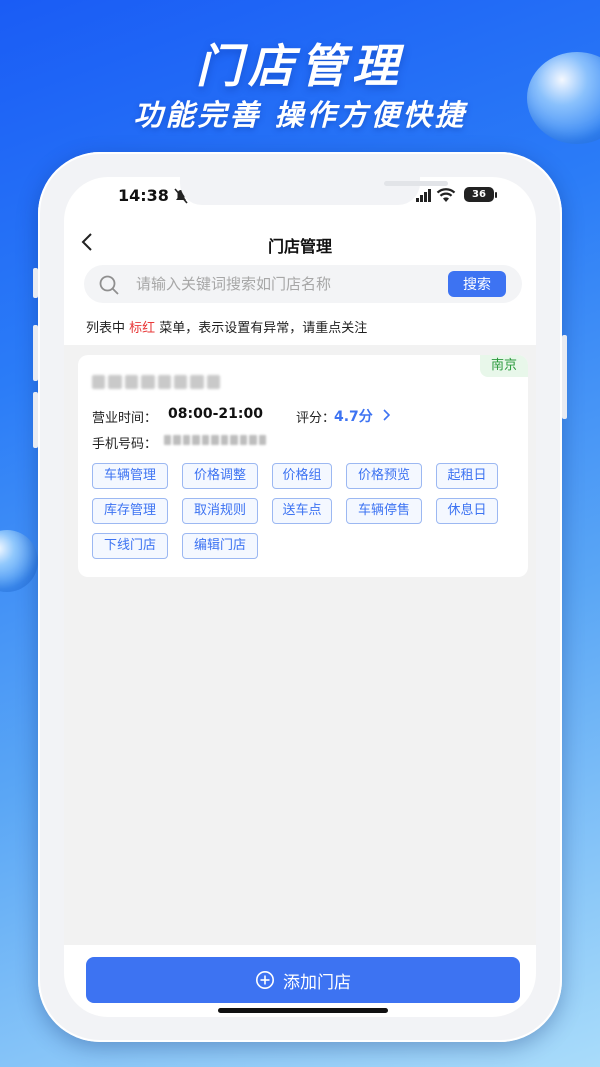  Describe the element at coordinates (353, 416) in the screenshot. I see `rating-value: 4.7分` at that location.